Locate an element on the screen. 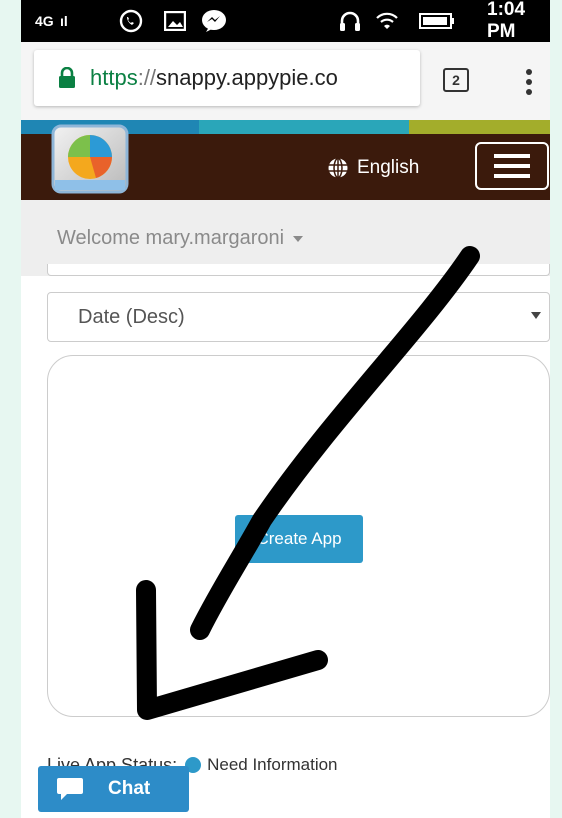 The width and height of the screenshot is (562, 818). chat-button: Chat is located at coordinates (113, 789).